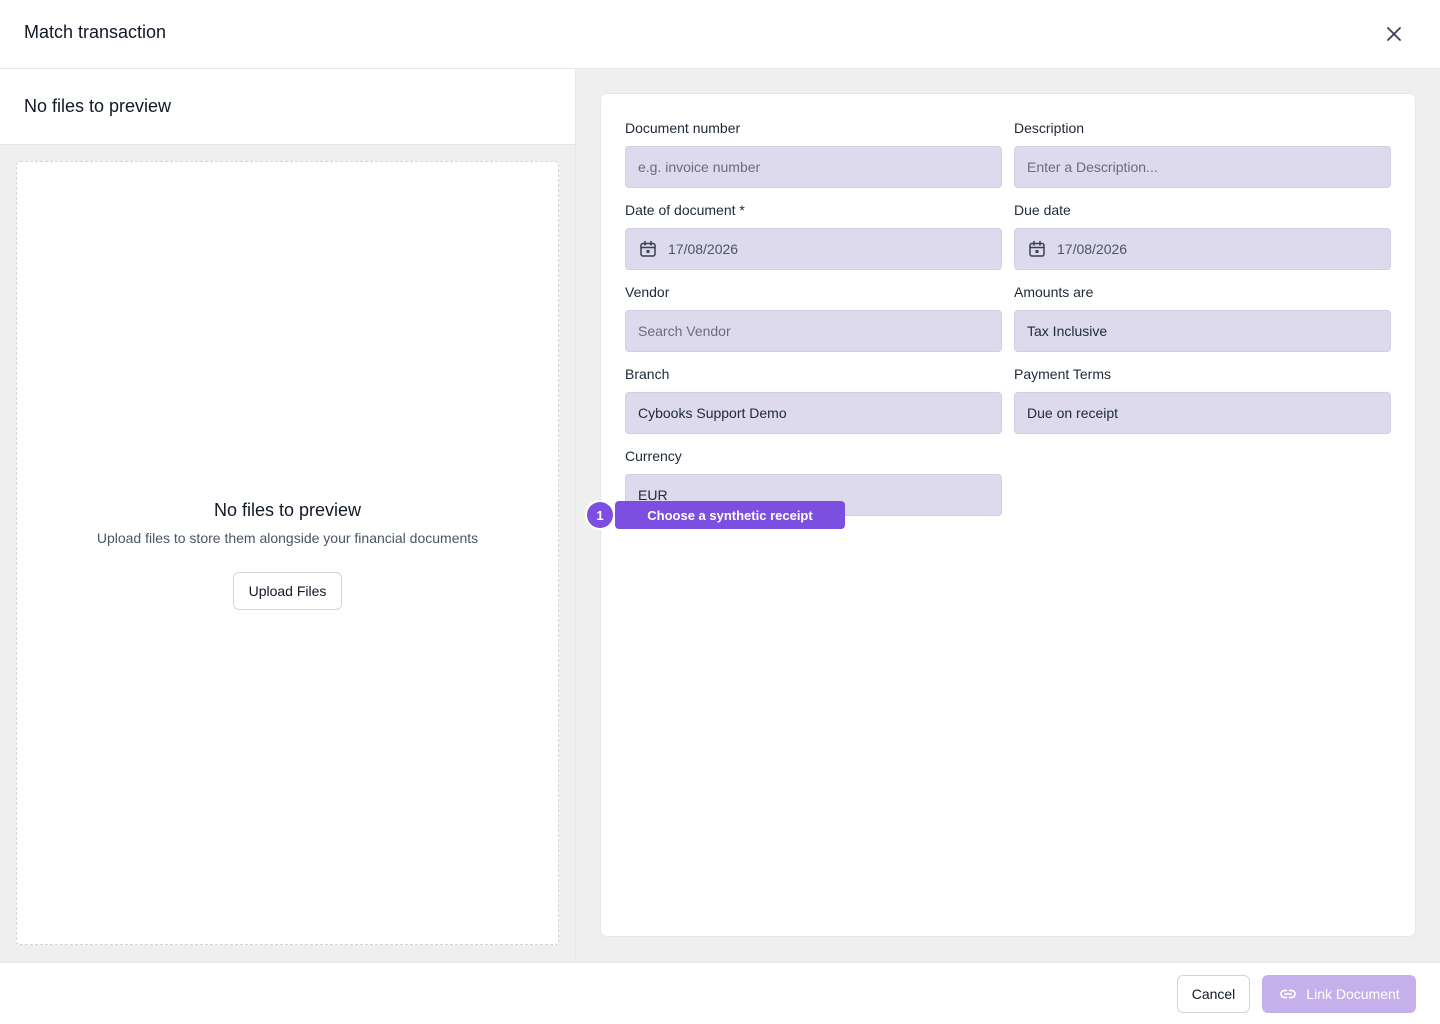  I want to click on document-number-label: Document number, so click(683, 128).